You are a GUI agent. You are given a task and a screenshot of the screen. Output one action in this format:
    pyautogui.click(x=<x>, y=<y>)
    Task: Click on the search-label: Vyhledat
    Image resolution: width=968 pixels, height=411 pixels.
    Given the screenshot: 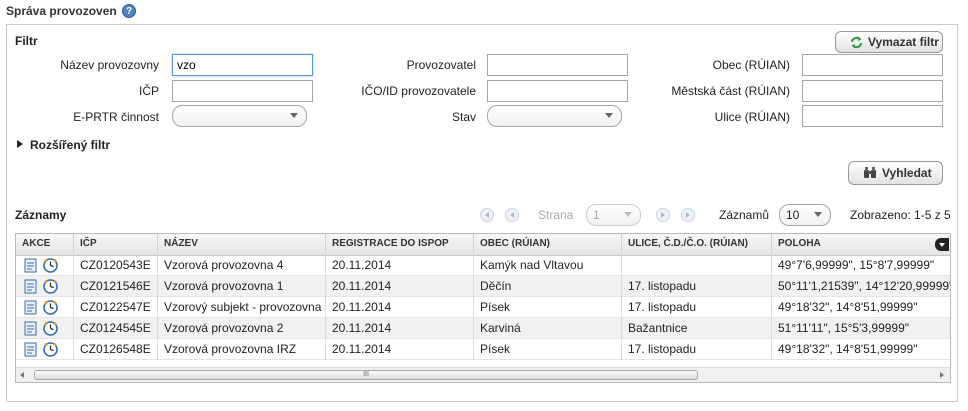 What is the action you would take?
    pyautogui.click(x=907, y=173)
    